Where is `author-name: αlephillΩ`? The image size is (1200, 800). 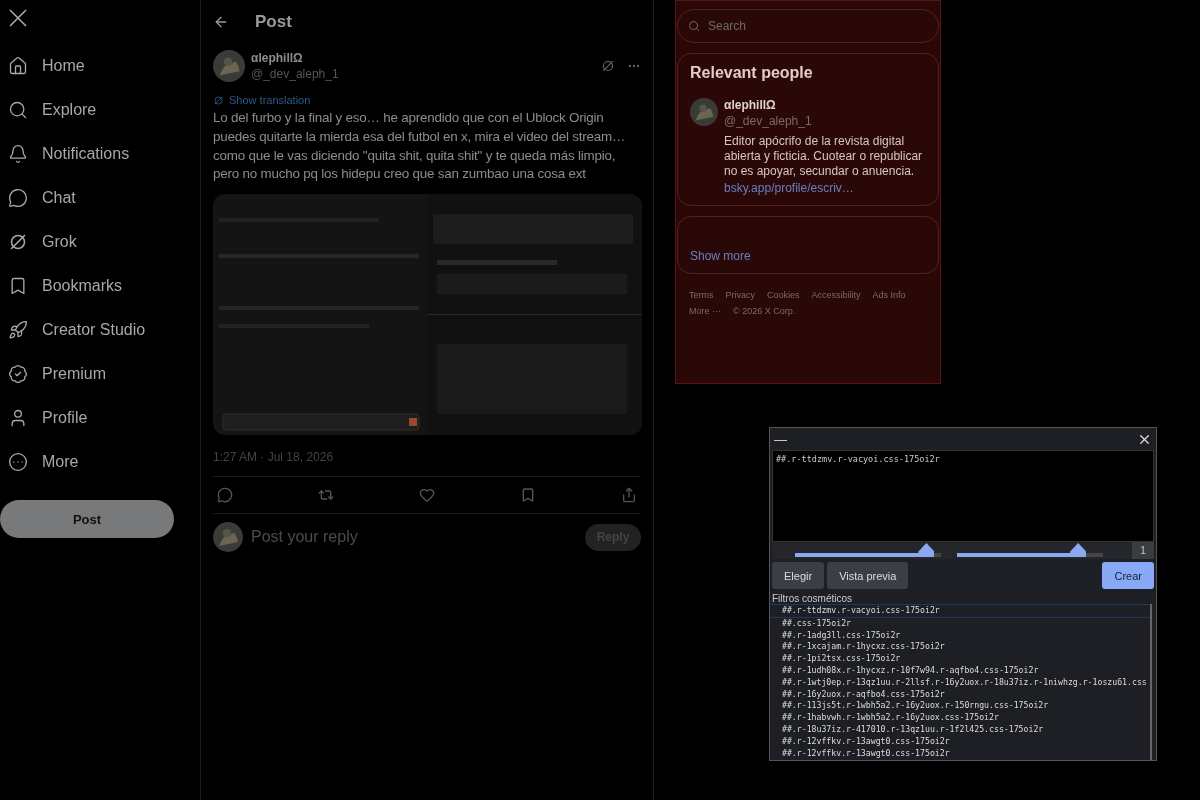 author-name: αlephillΩ is located at coordinates (423, 58).